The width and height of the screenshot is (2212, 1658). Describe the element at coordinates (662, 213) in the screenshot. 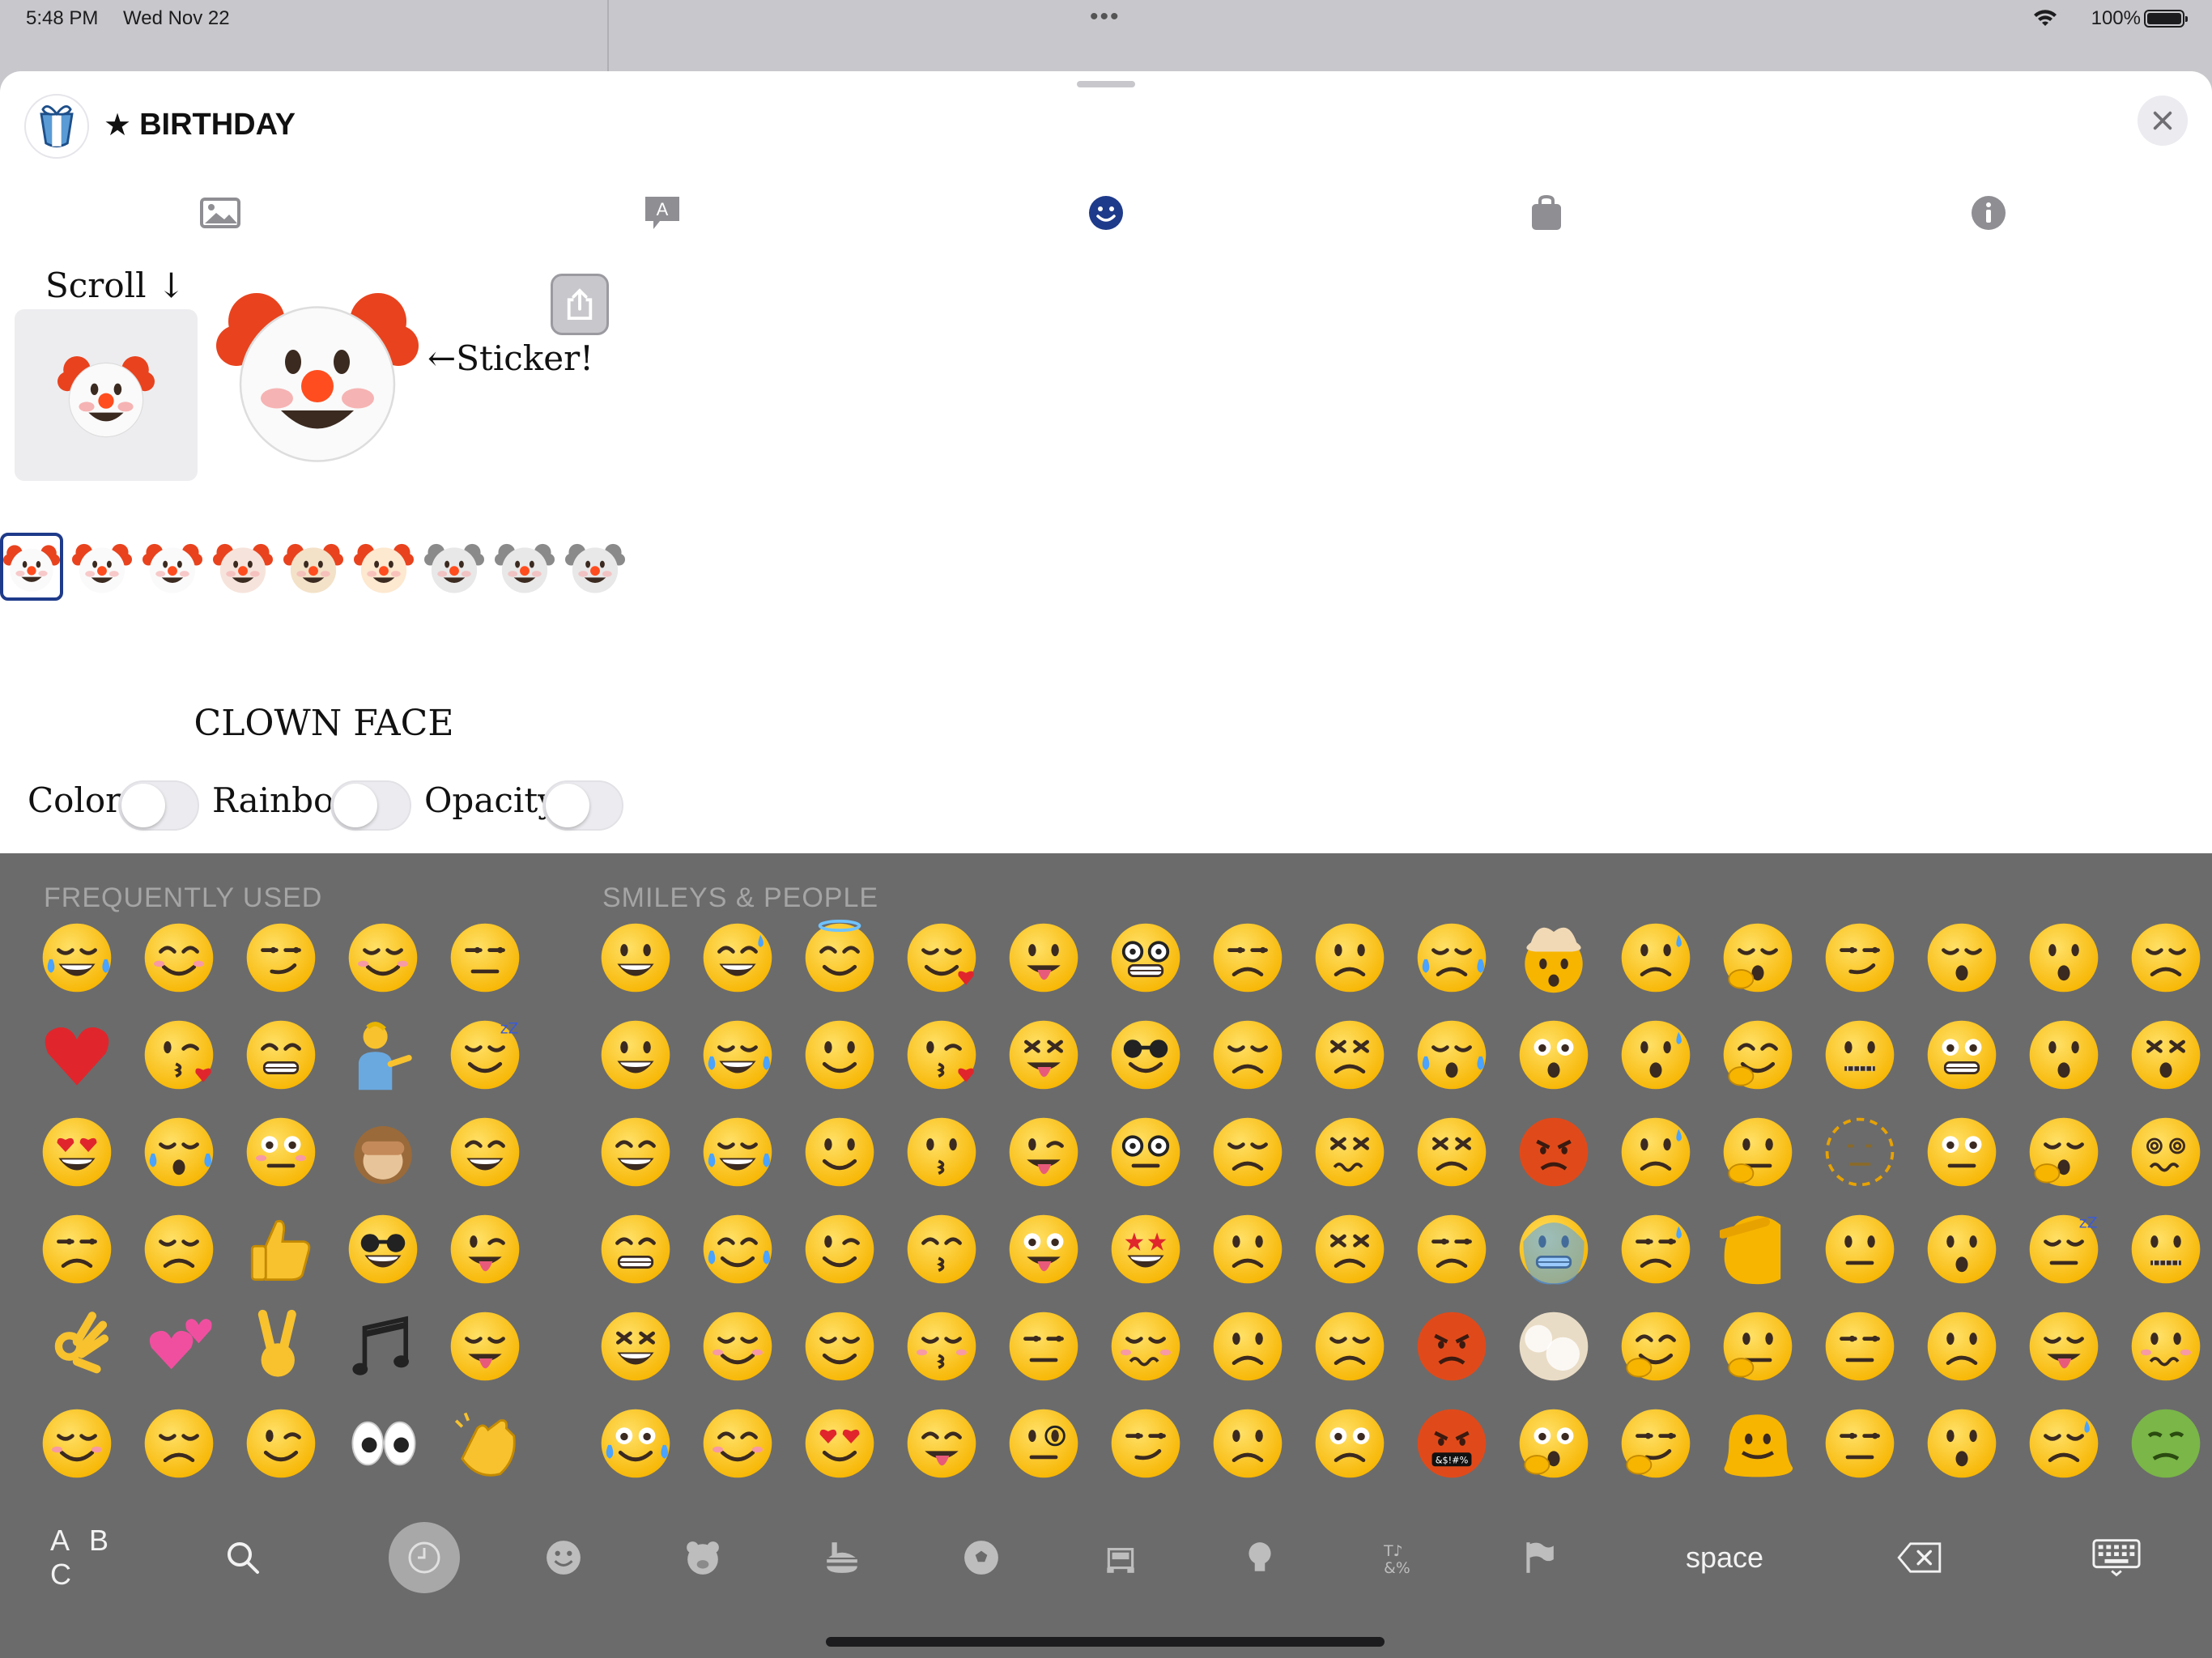

I see `tab-text: A` at that location.